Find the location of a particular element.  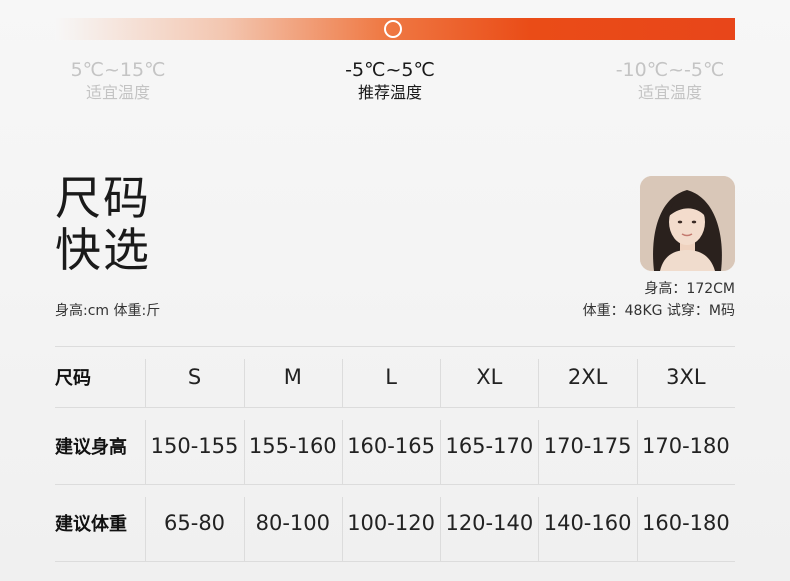

temp-range-warm: 5℃~15℃ 适宜温度 is located at coordinates (118, 81).